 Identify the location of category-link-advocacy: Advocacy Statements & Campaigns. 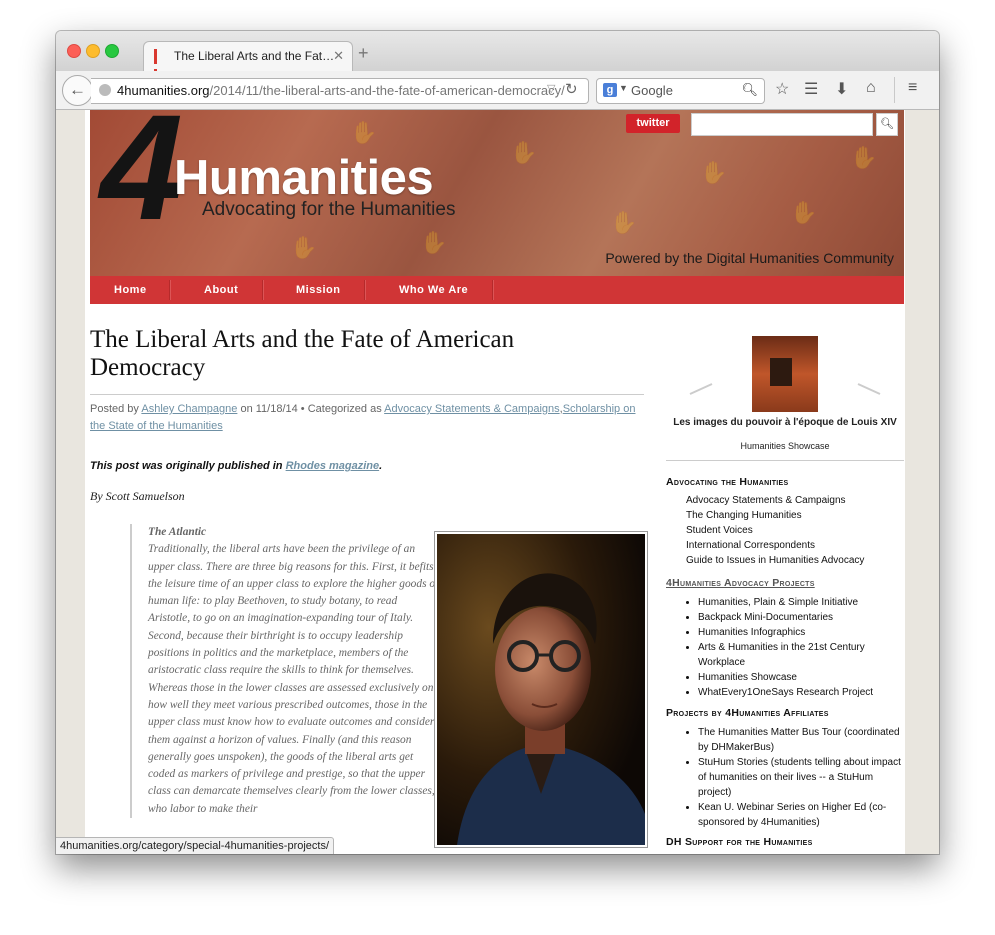
(471, 409).